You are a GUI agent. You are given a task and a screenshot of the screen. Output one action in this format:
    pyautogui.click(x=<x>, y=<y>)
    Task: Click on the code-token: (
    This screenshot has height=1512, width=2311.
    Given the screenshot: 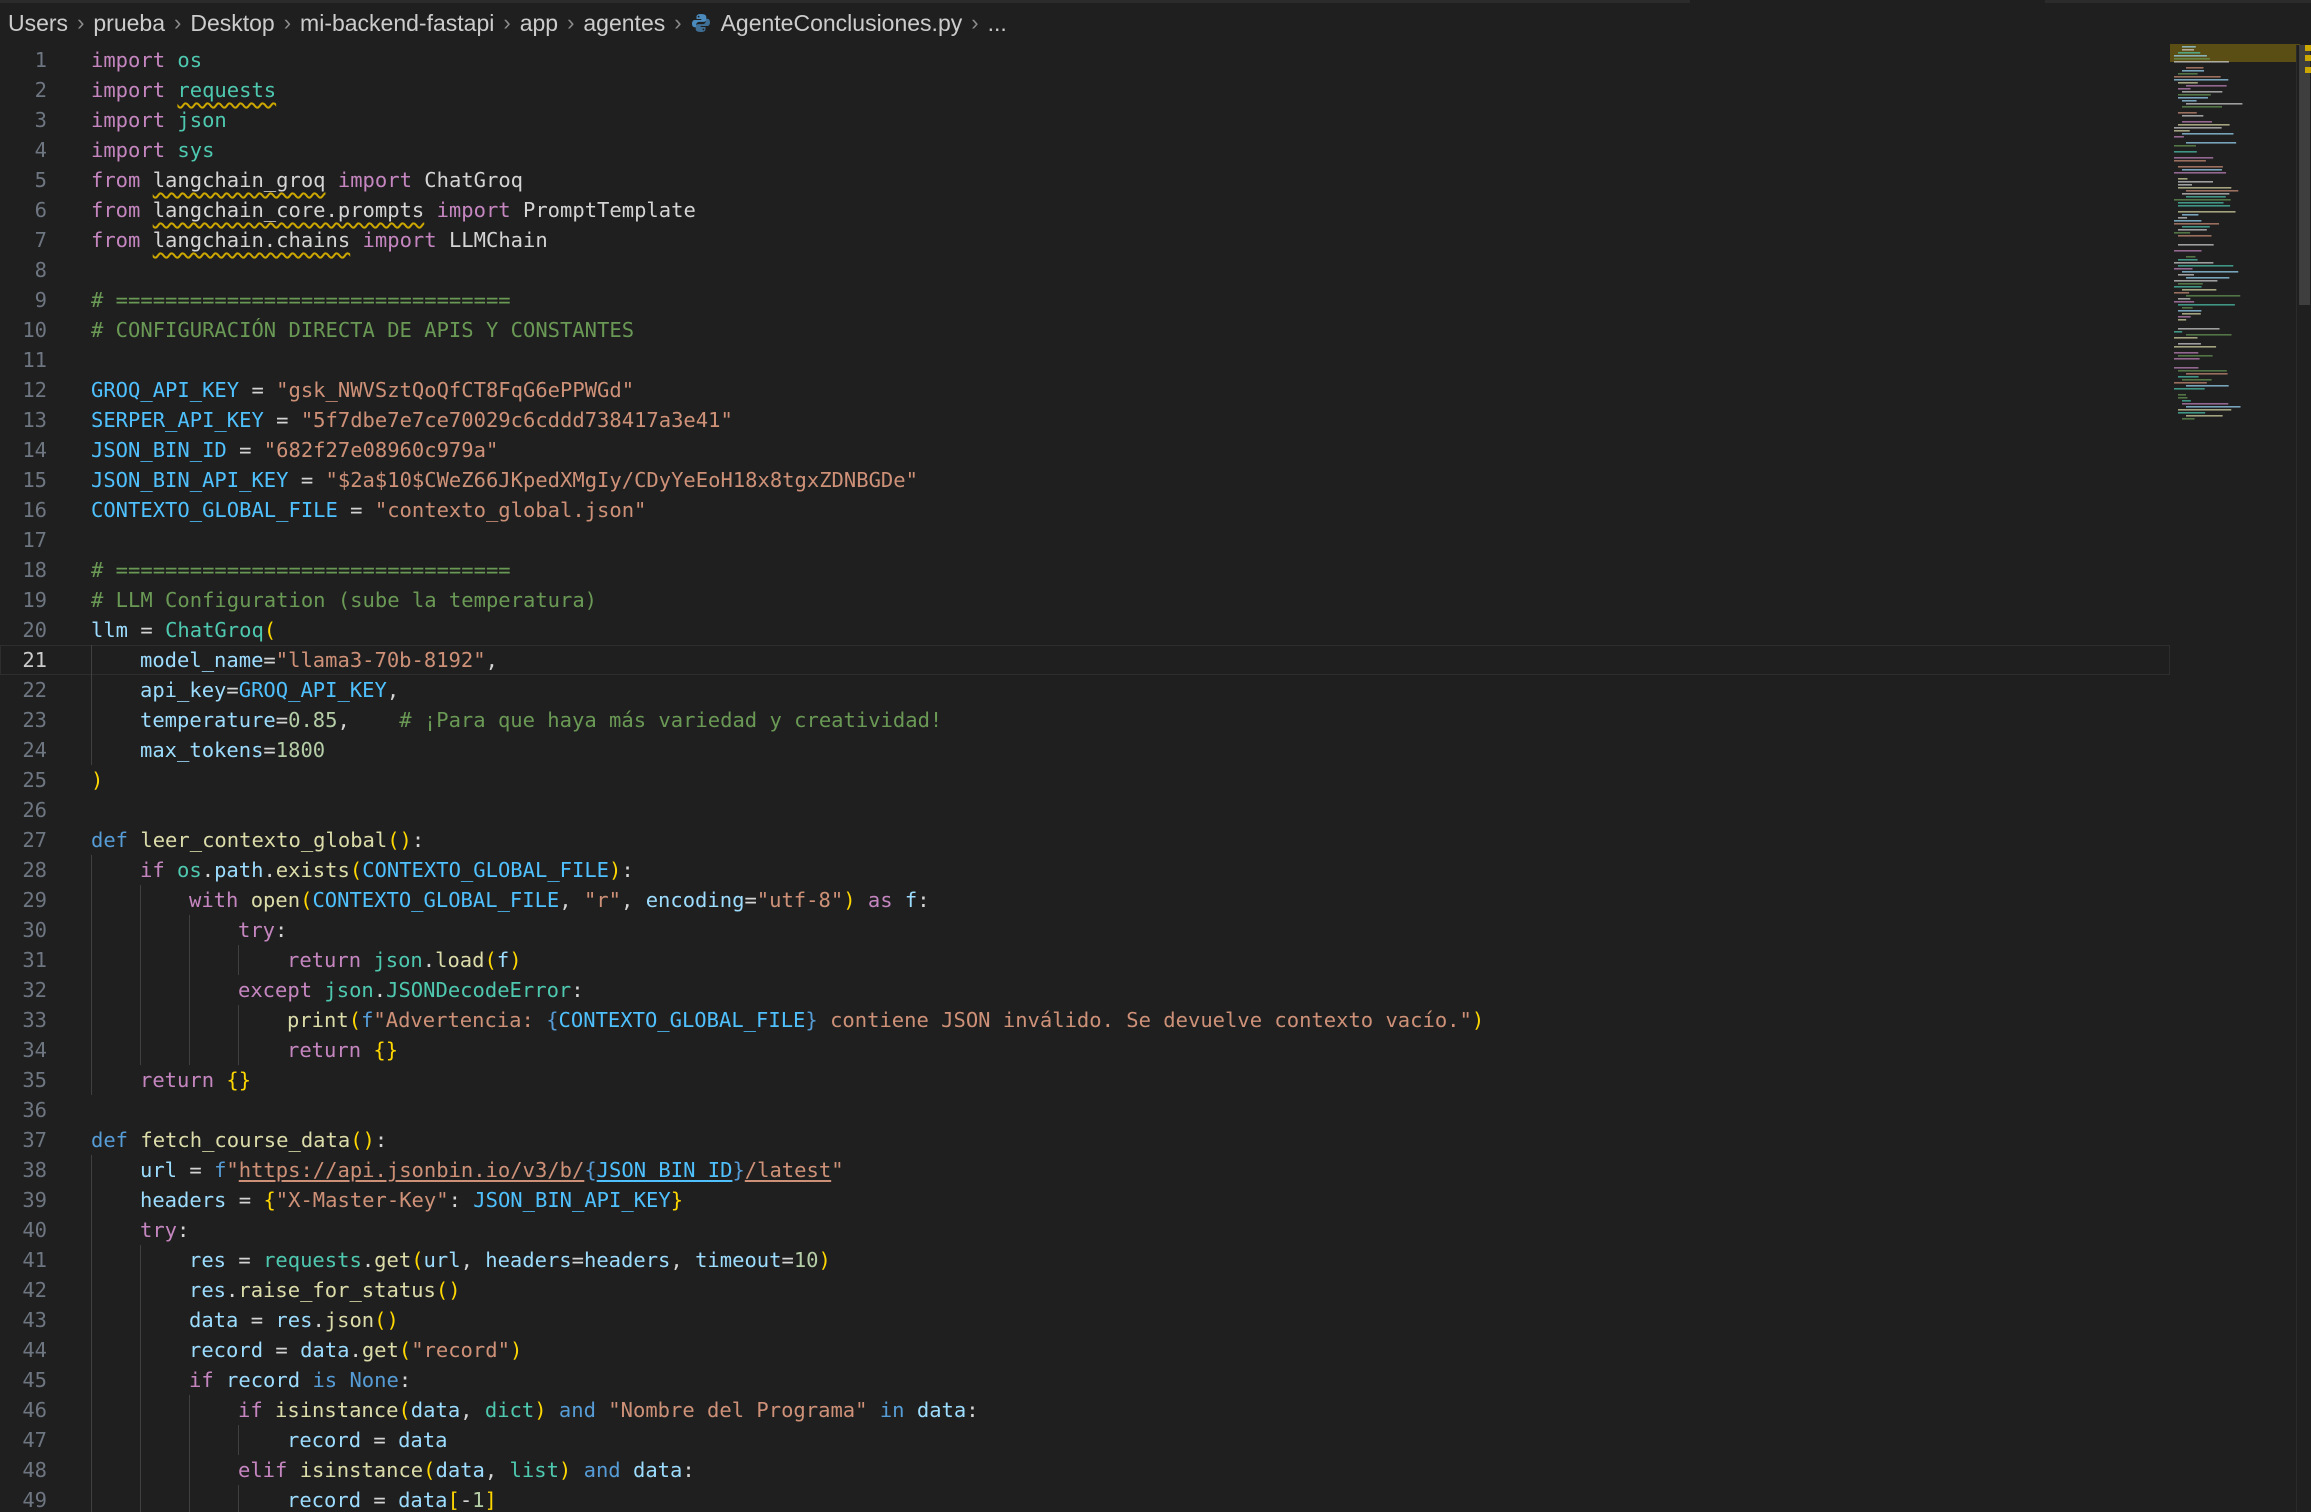 What is the action you would take?
    pyautogui.click(x=490, y=960)
    